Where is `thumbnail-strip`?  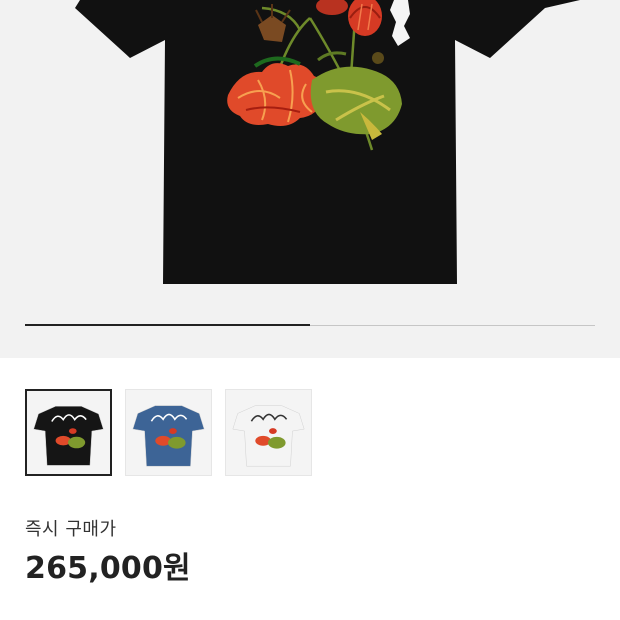
thumbnail-strip is located at coordinates (168, 432).